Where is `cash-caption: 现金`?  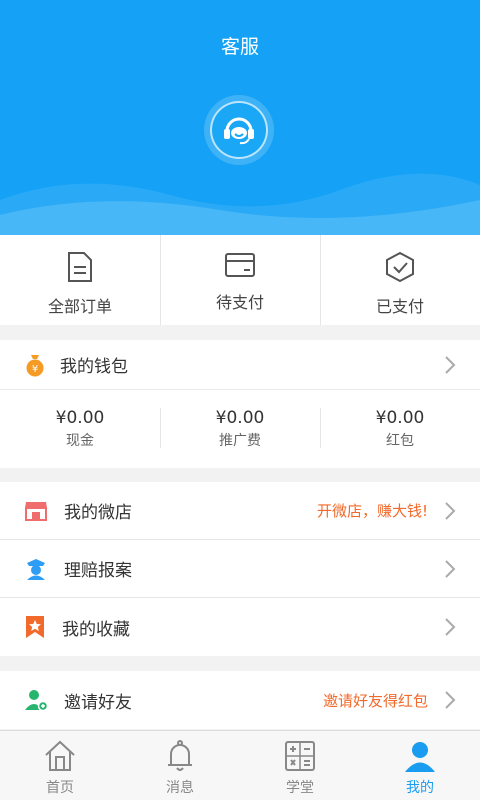
cash-caption: 现金 is located at coordinates (80, 440).